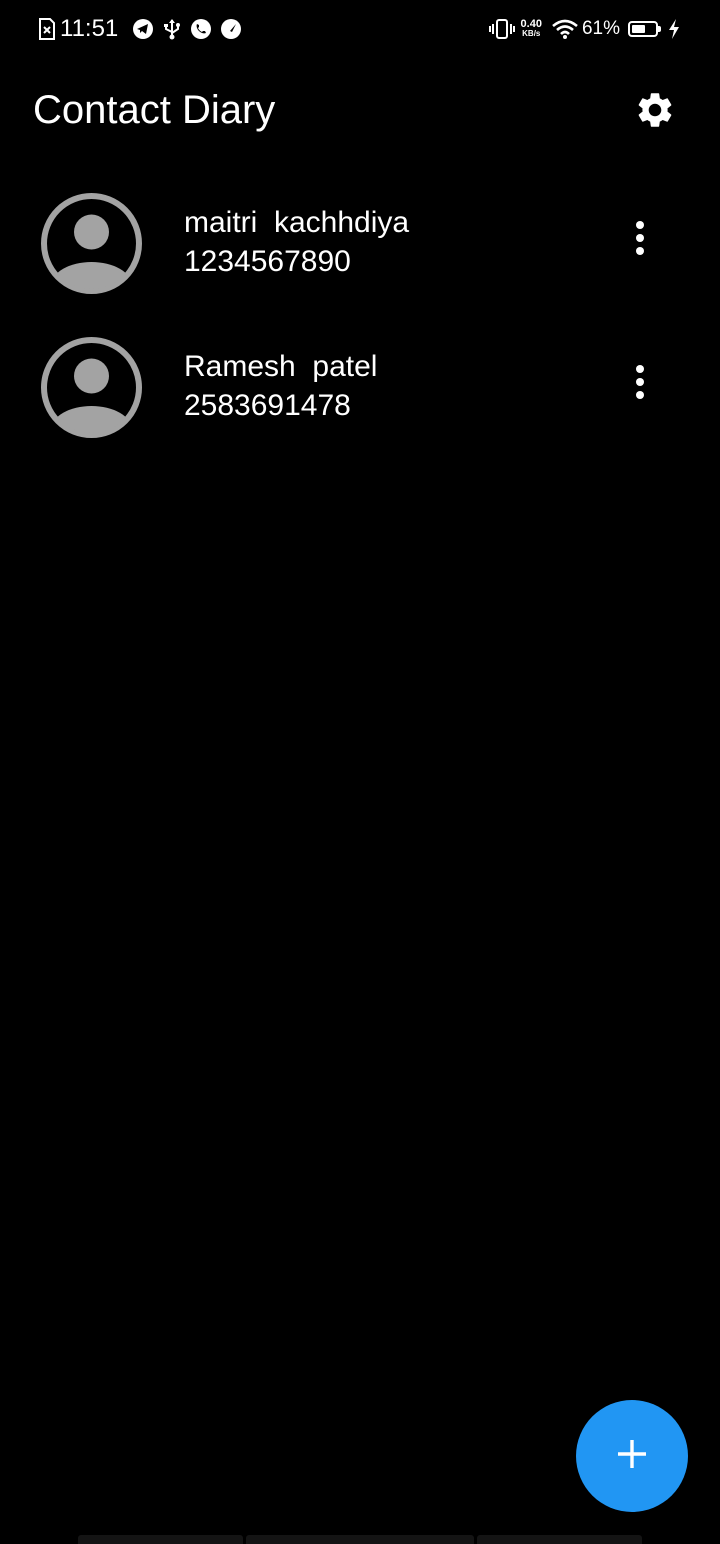  Describe the element at coordinates (267, 261) in the screenshot. I see `contact-phone: 1234567890` at that location.